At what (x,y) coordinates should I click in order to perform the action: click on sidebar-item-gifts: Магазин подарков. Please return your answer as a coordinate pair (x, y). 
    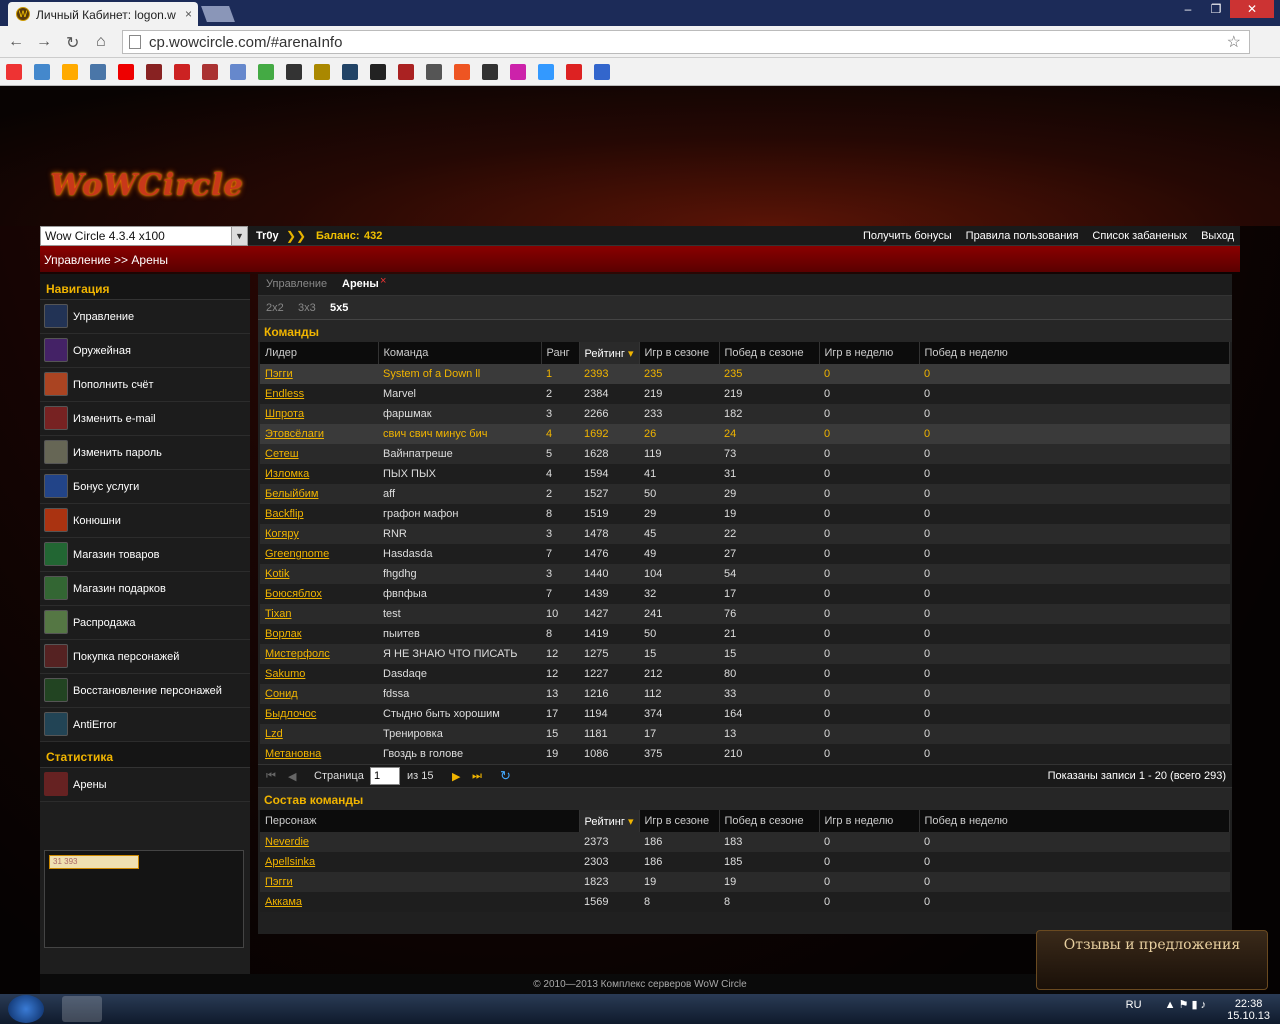
    Looking at the image, I should click on (145, 589).